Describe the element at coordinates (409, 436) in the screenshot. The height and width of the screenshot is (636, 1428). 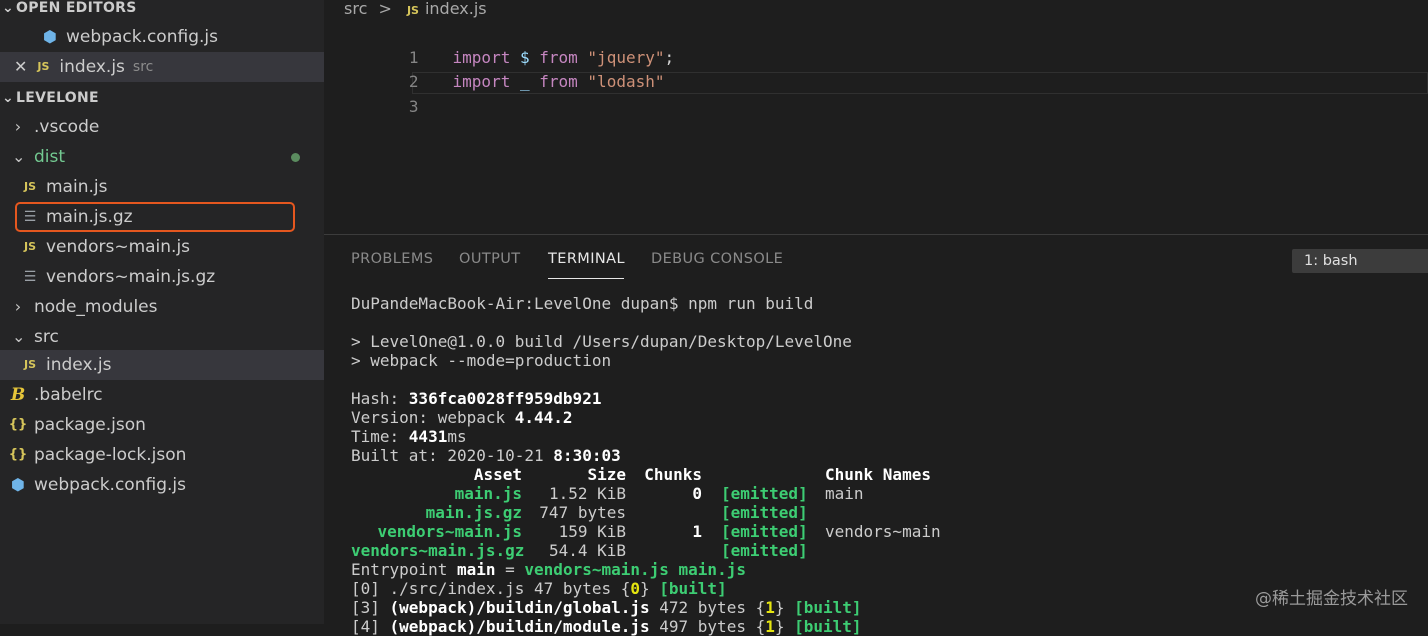
I see `terminal-time: Time: 4431ms` at that location.